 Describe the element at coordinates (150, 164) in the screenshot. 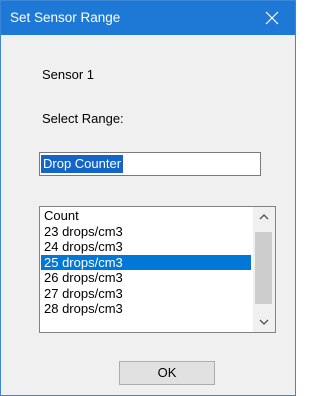

I see `sensor-name-field: Drop Counter` at that location.